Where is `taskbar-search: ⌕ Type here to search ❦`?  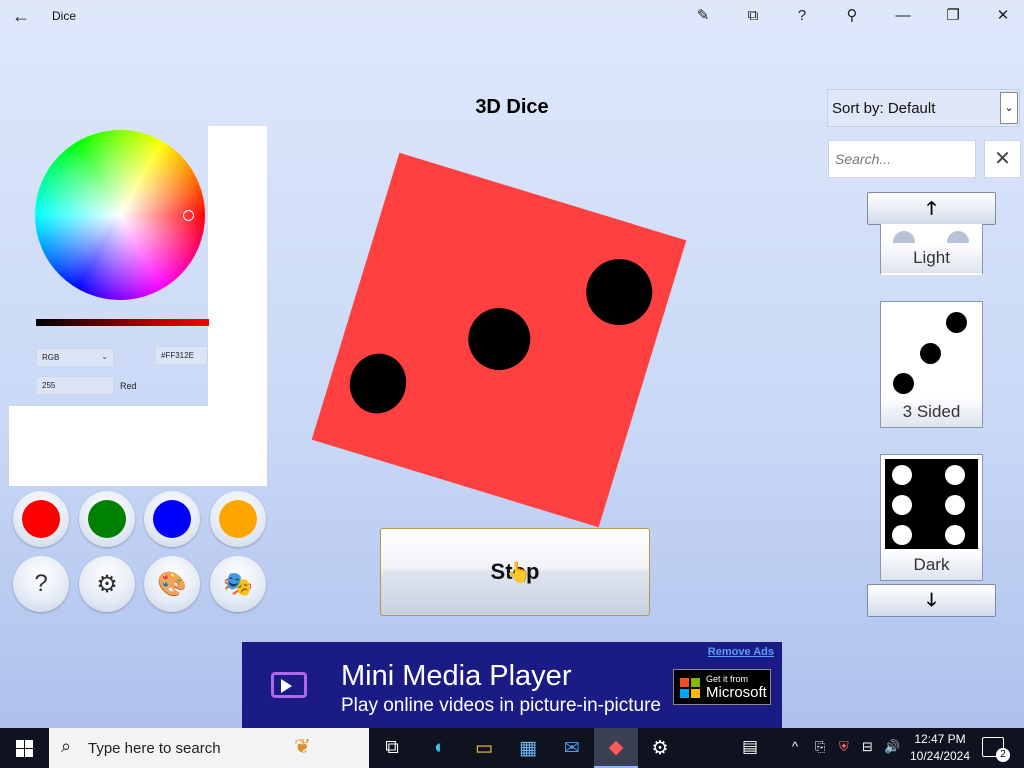 taskbar-search: ⌕ Type here to search ❦ is located at coordinates (209, 748).